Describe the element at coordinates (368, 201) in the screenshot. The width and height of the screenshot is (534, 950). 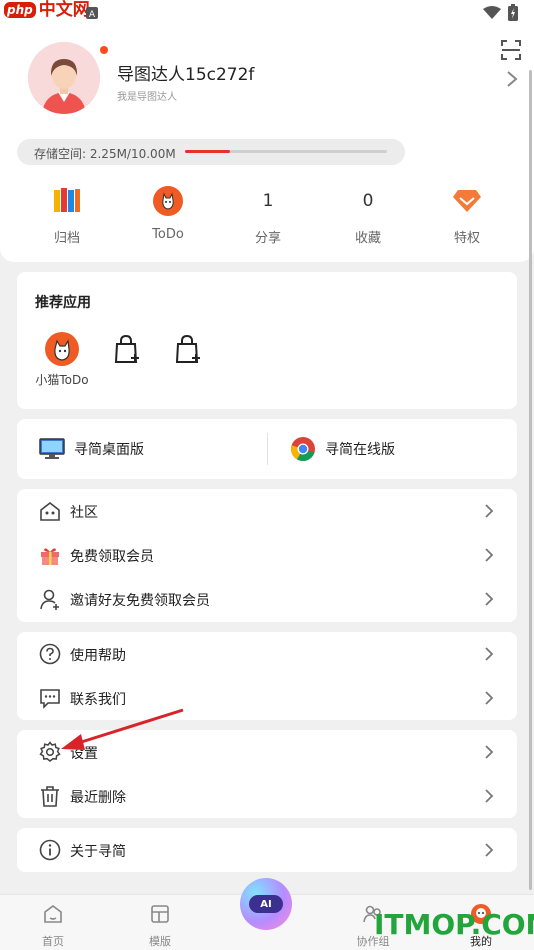
I see `stat-value: 0` at that location.